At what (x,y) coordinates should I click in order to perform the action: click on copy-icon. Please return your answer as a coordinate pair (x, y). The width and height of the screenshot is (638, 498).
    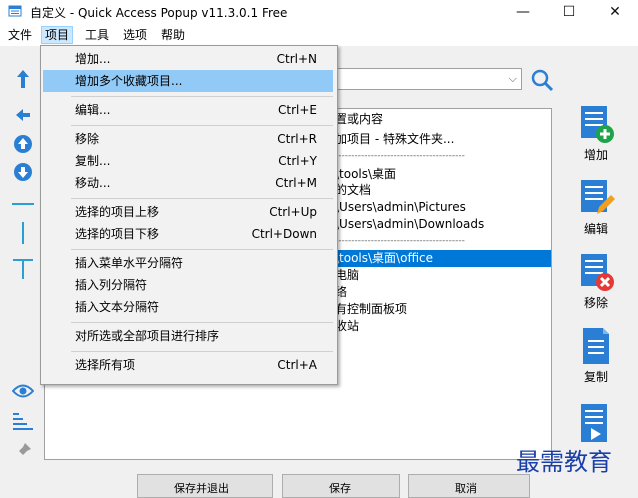
    Looking at the image, I should click on (596, 346).